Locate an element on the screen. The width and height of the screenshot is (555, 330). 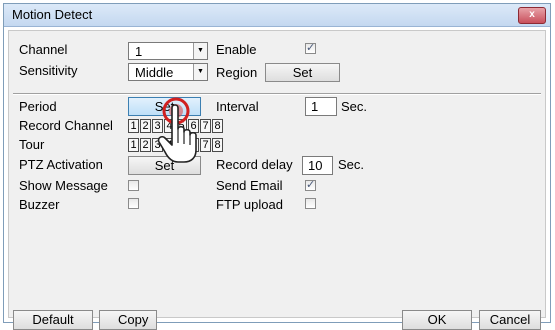
close-button: x is located at coordinates (532, 15).